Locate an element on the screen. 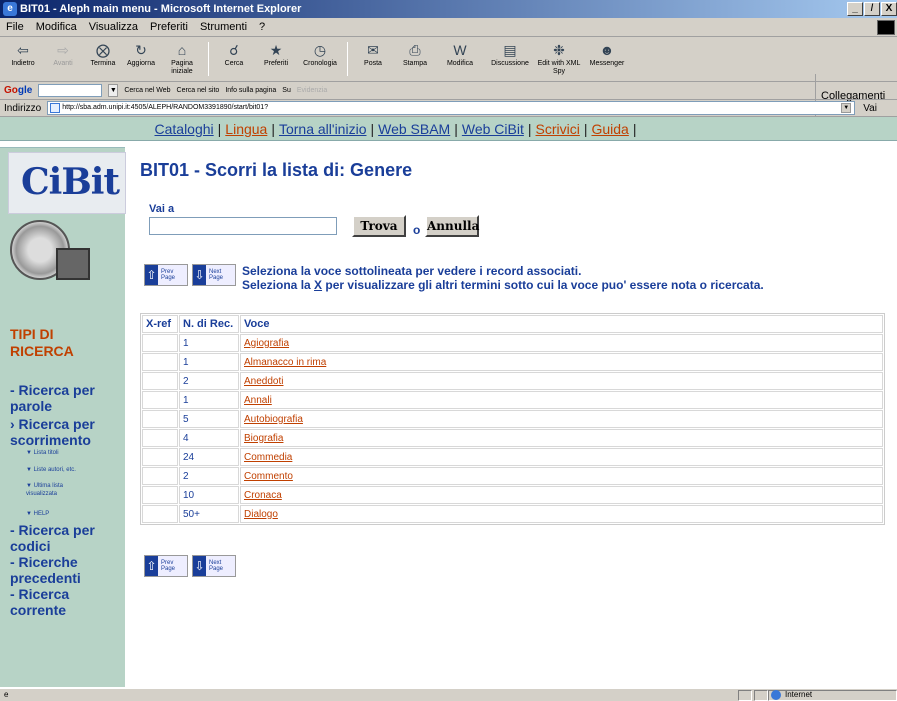 The image size is (897, 701). computer-icon is located at coordinates (73, 264).